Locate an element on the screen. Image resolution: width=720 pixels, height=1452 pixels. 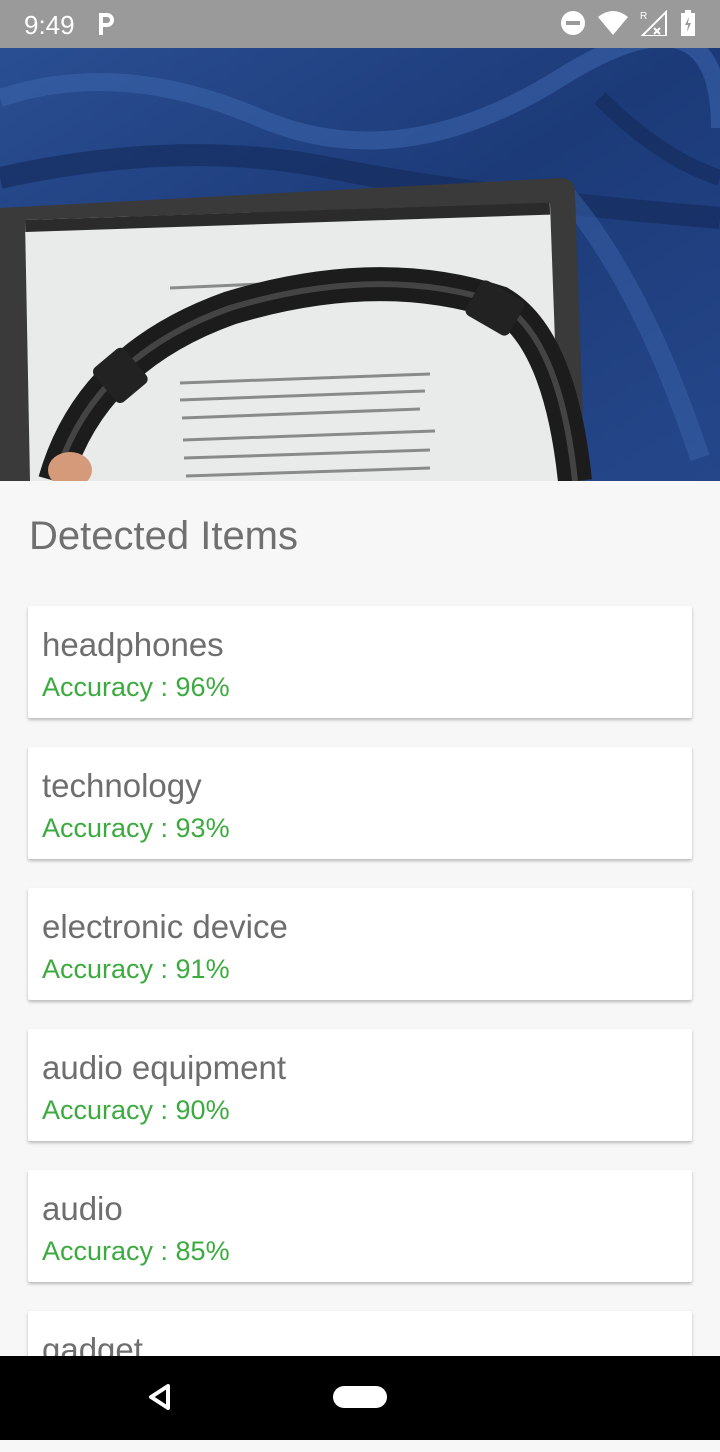
item-accuracy: Accuracy : 85% is located at coordinates (136, 1251).